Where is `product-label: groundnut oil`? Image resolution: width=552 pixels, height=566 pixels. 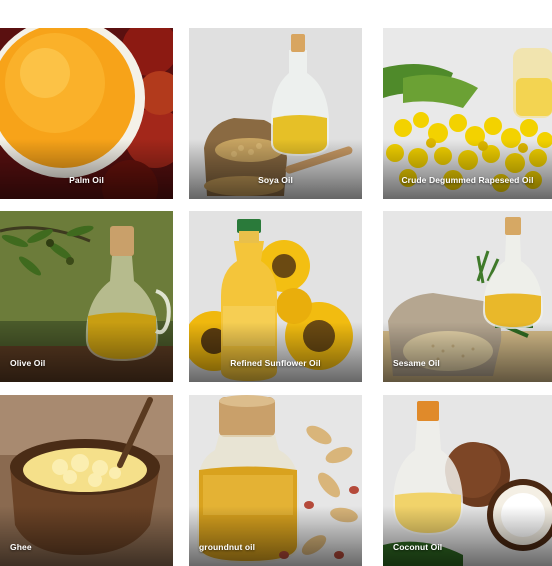
product-label: groundnut oil is located at coordinates (227, 547).